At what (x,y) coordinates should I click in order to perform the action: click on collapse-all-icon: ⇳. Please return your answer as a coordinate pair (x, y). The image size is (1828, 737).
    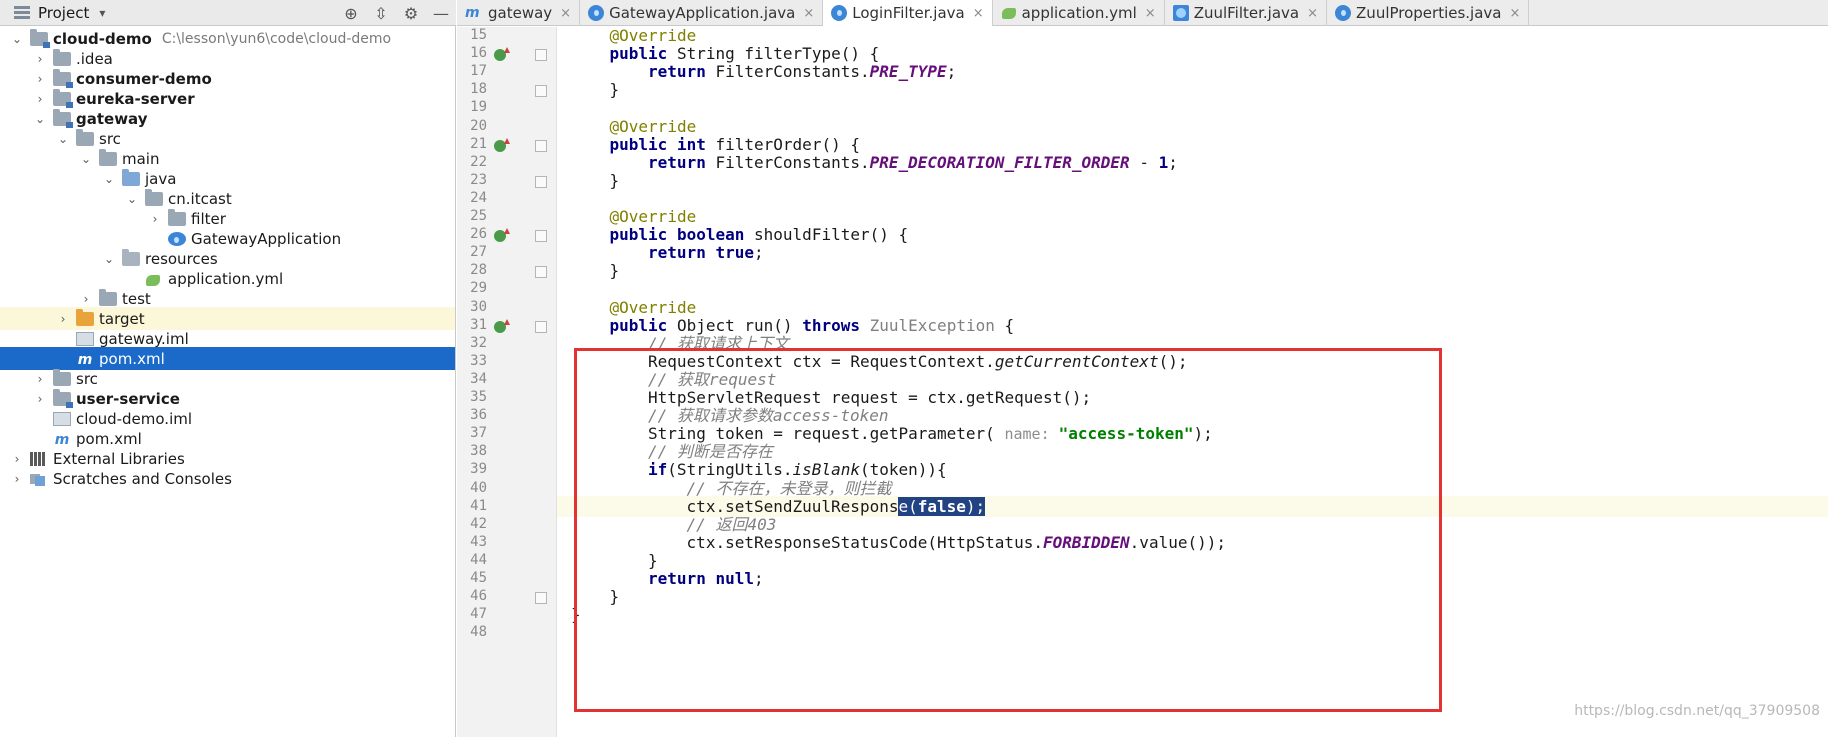
    Looking at the image, I should click on (381, 13).